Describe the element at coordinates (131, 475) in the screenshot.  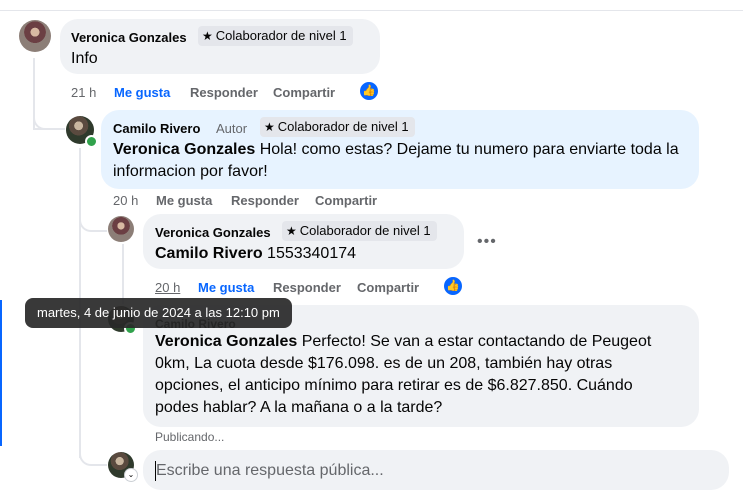
I see `chevron-down-icon: ⌄` at that location.